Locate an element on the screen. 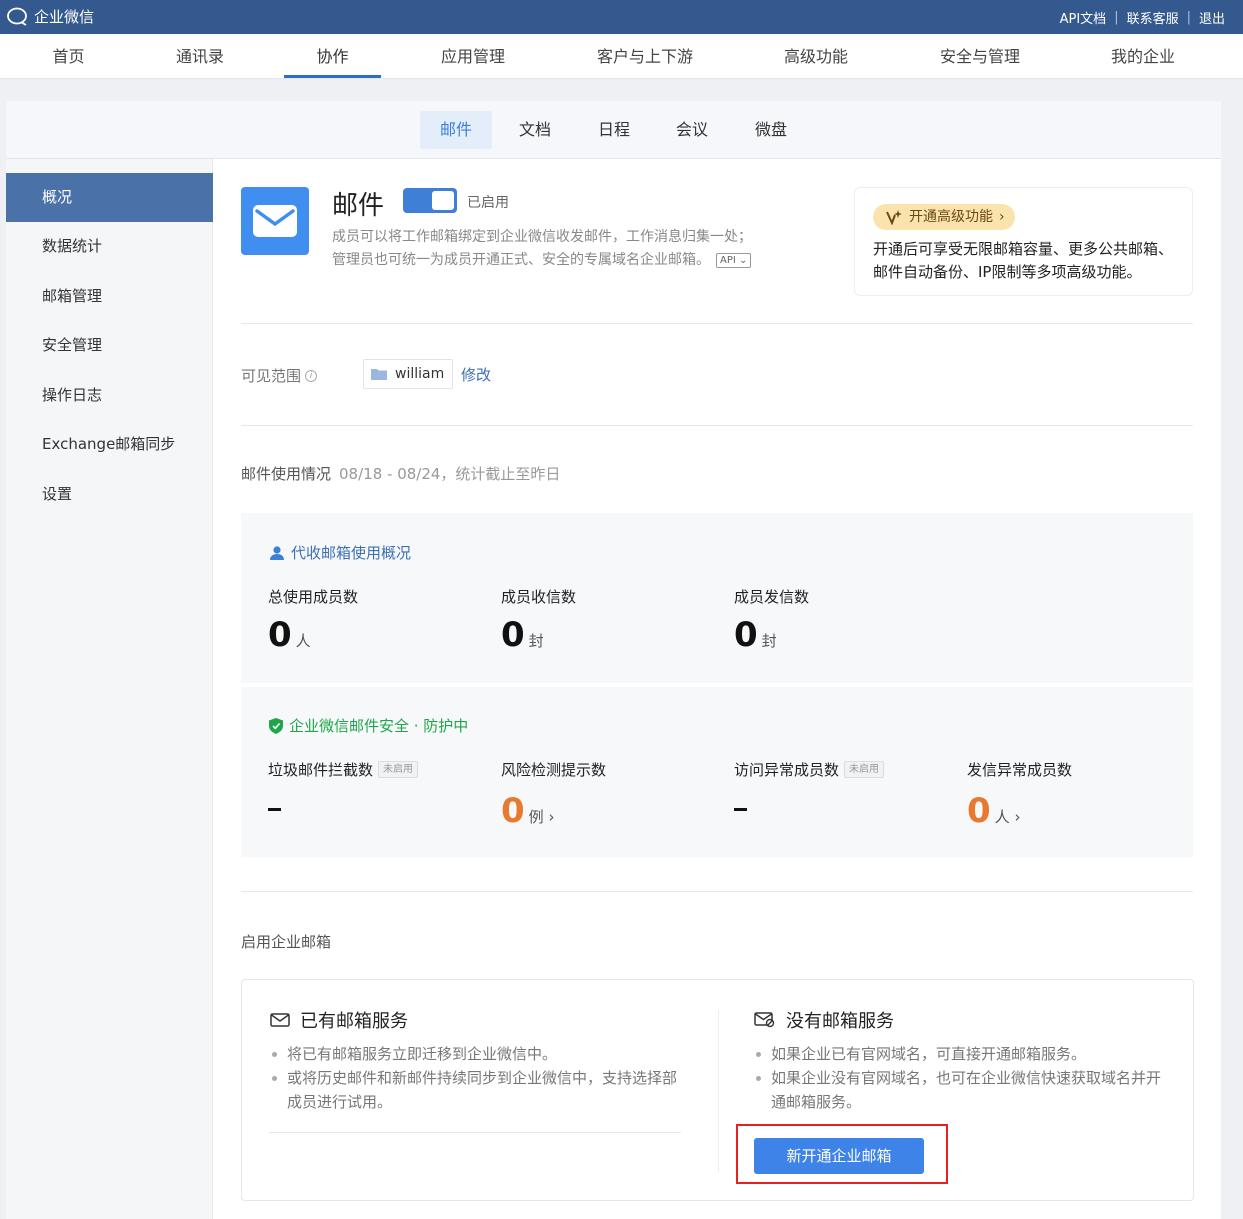  sidebar-item-settings: 设置 is located at coordinates (109, 494).